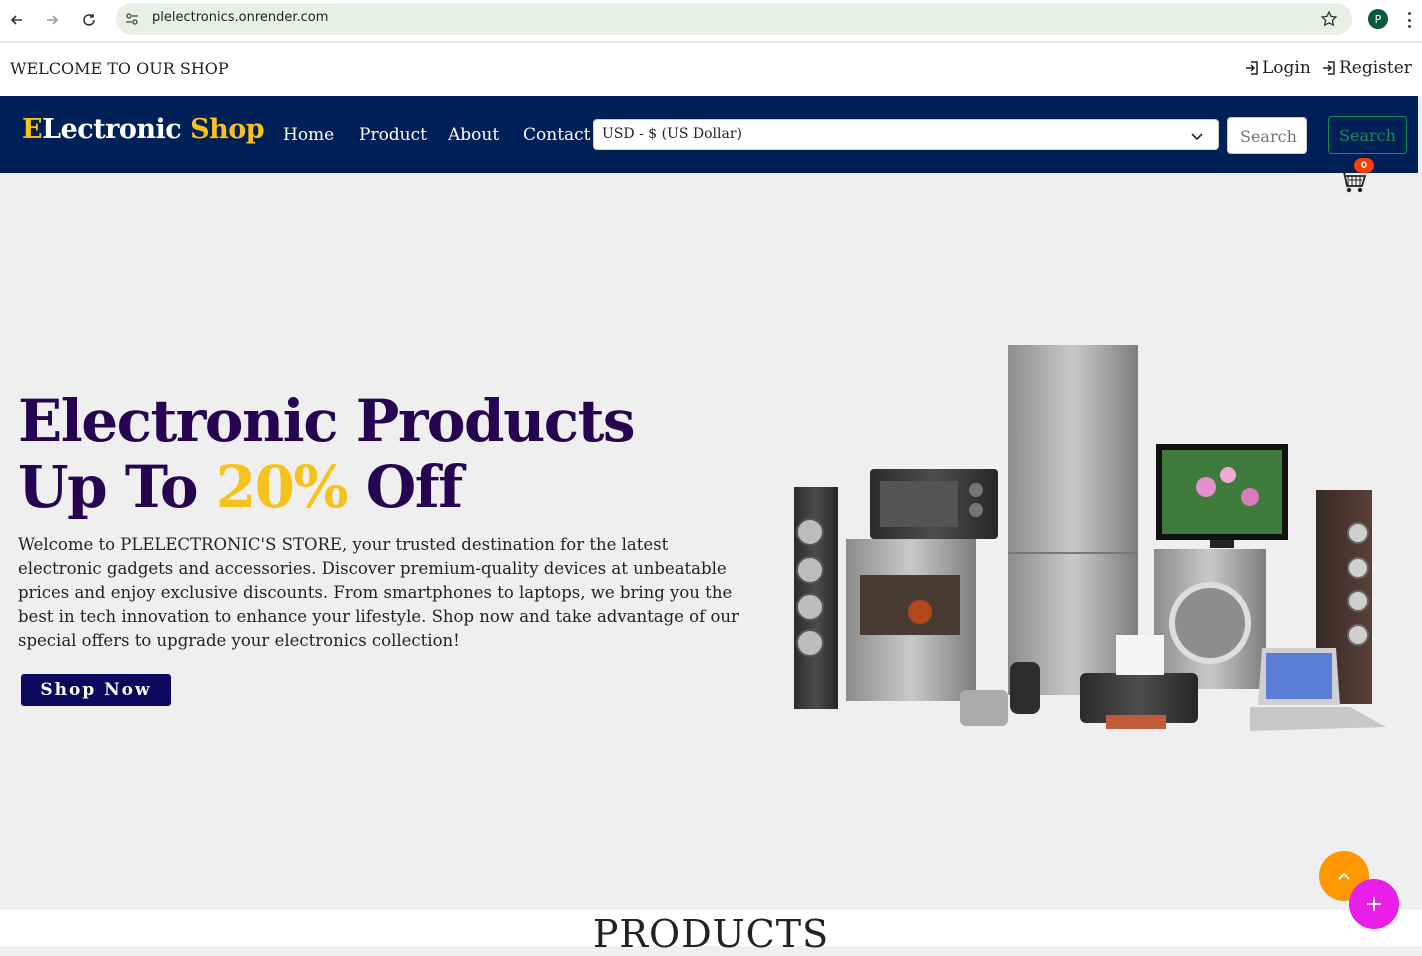 The image size is (1422, 956). I want to click on search-placeholder: Search, so click(1268, 136).